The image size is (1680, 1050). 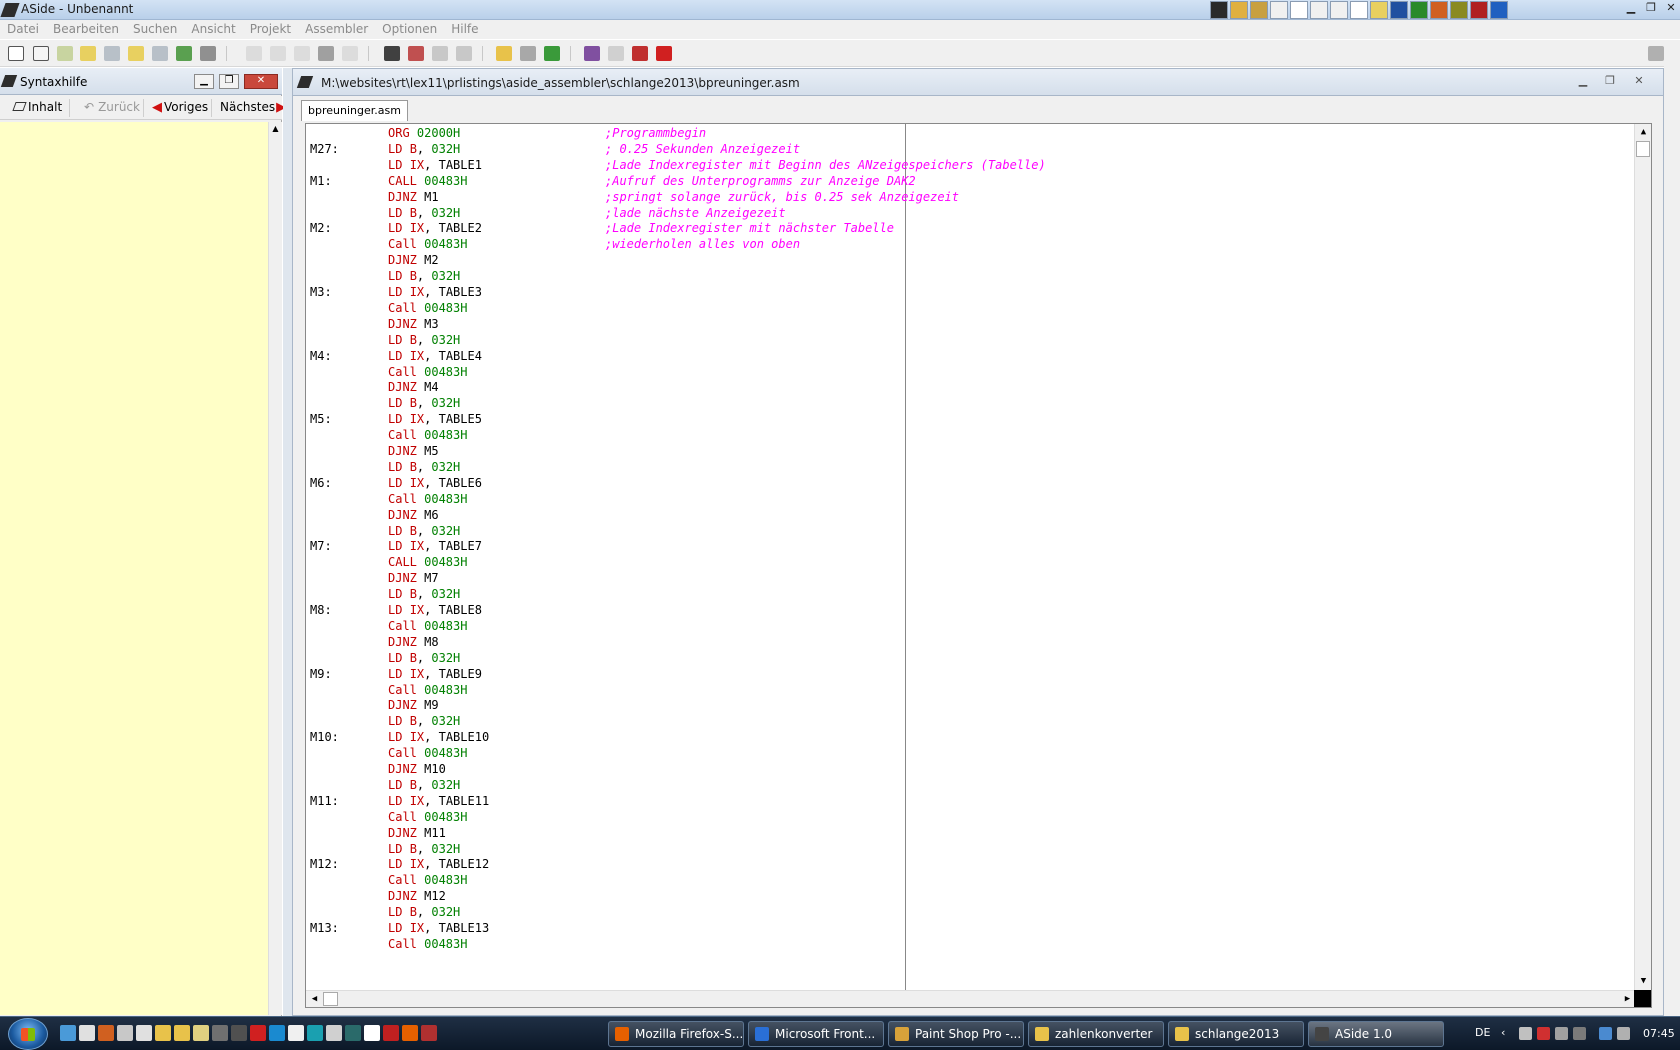 I want to click on volume-icon, so click(x=1623, y=1033).